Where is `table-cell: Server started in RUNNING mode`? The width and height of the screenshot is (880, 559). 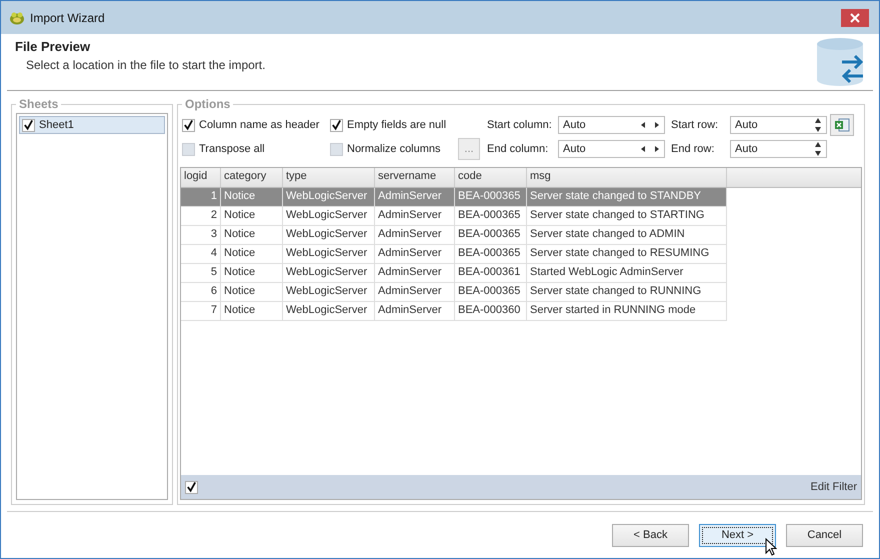
table-cell: Server started in RUNNING mode is located at coordinates (627, 311).